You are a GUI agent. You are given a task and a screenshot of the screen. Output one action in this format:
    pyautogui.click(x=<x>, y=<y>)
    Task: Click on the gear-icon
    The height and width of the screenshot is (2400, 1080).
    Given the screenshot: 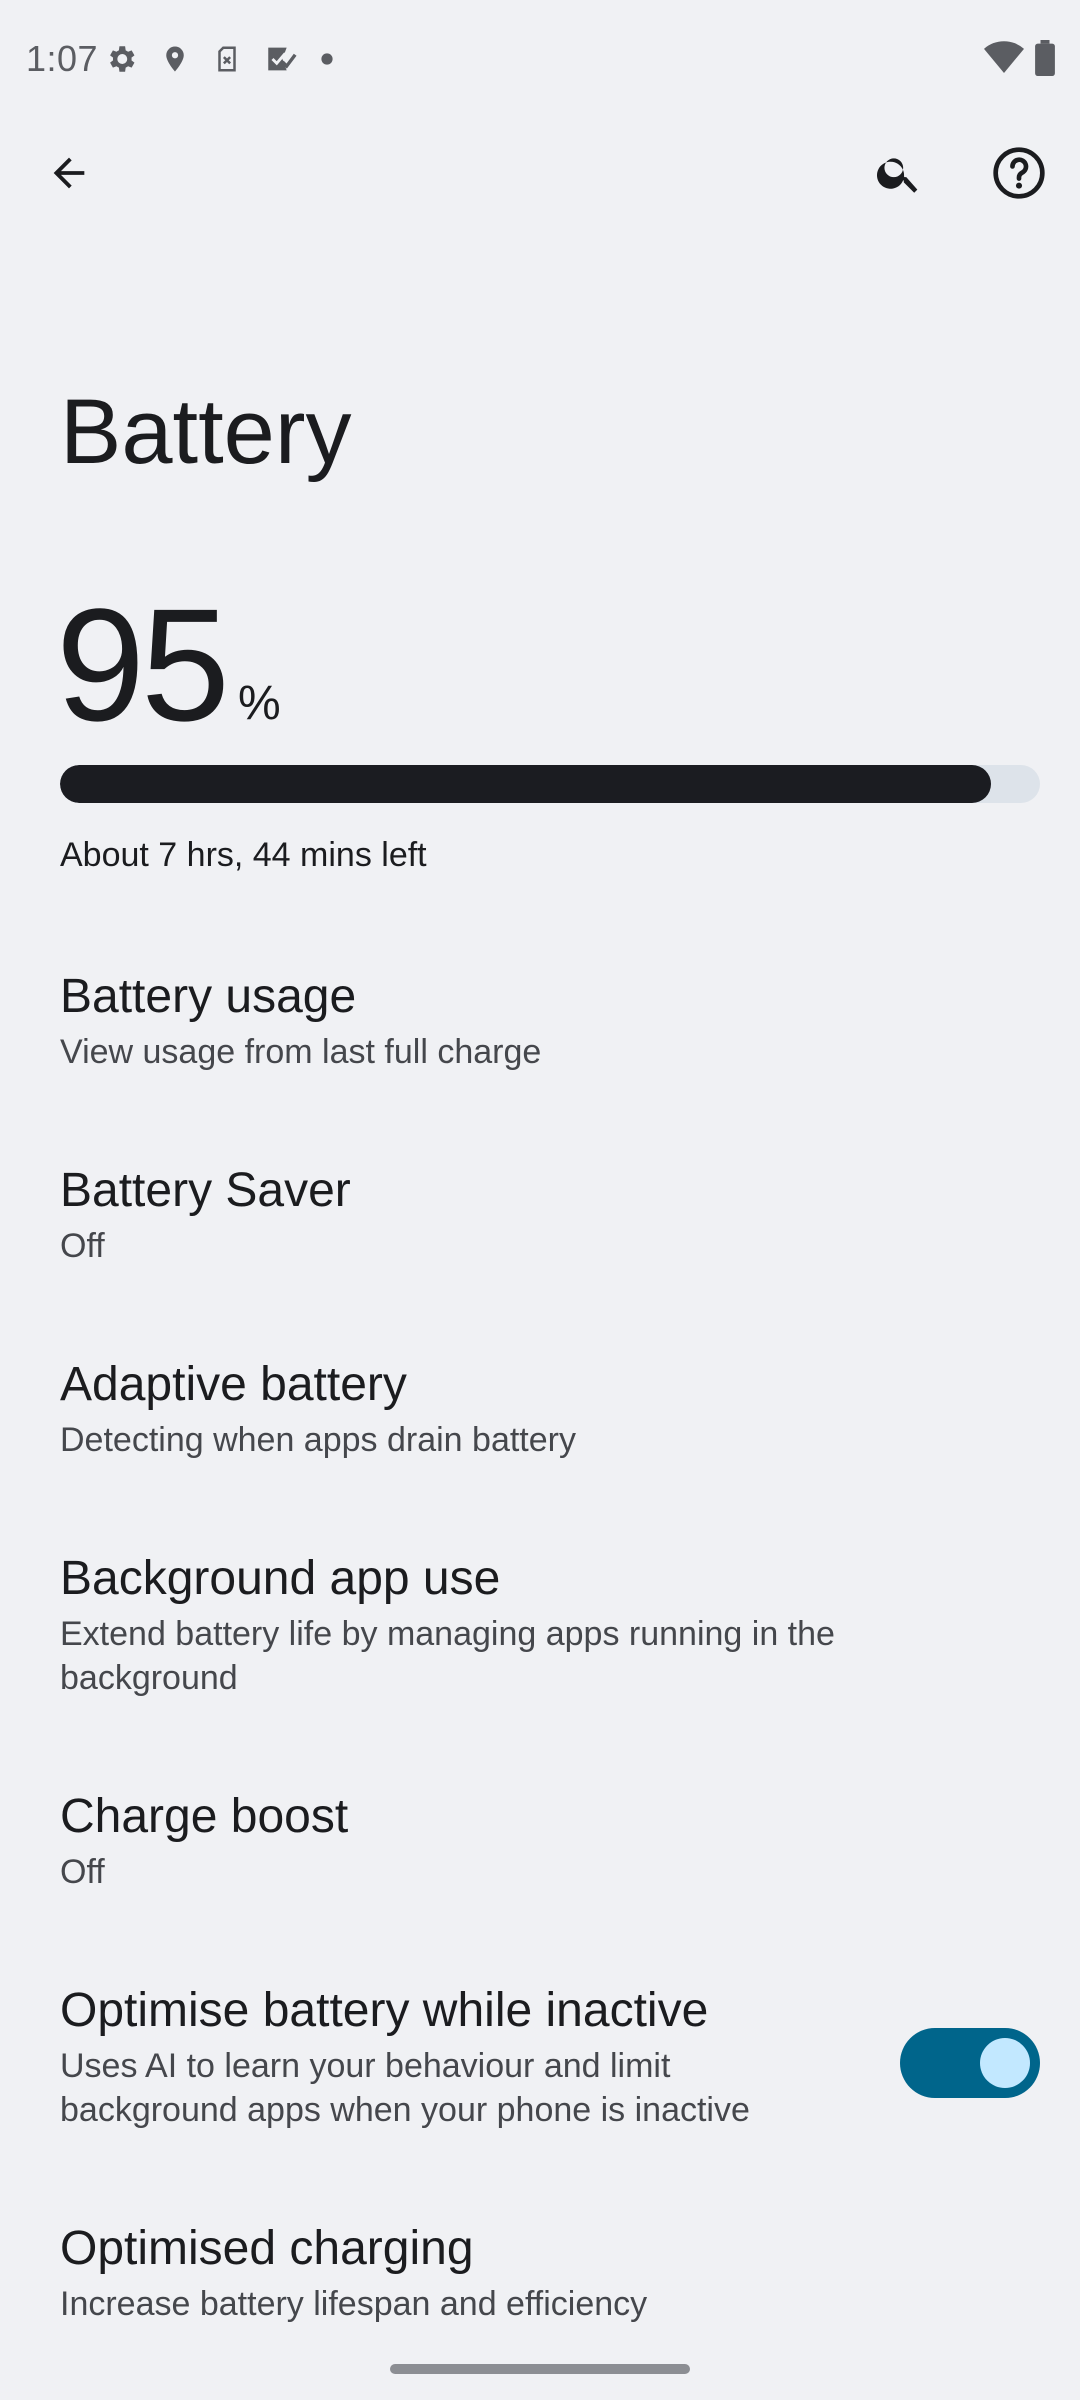 What is the action you would take?
    pyautogui.click(x=121, y=59)
    